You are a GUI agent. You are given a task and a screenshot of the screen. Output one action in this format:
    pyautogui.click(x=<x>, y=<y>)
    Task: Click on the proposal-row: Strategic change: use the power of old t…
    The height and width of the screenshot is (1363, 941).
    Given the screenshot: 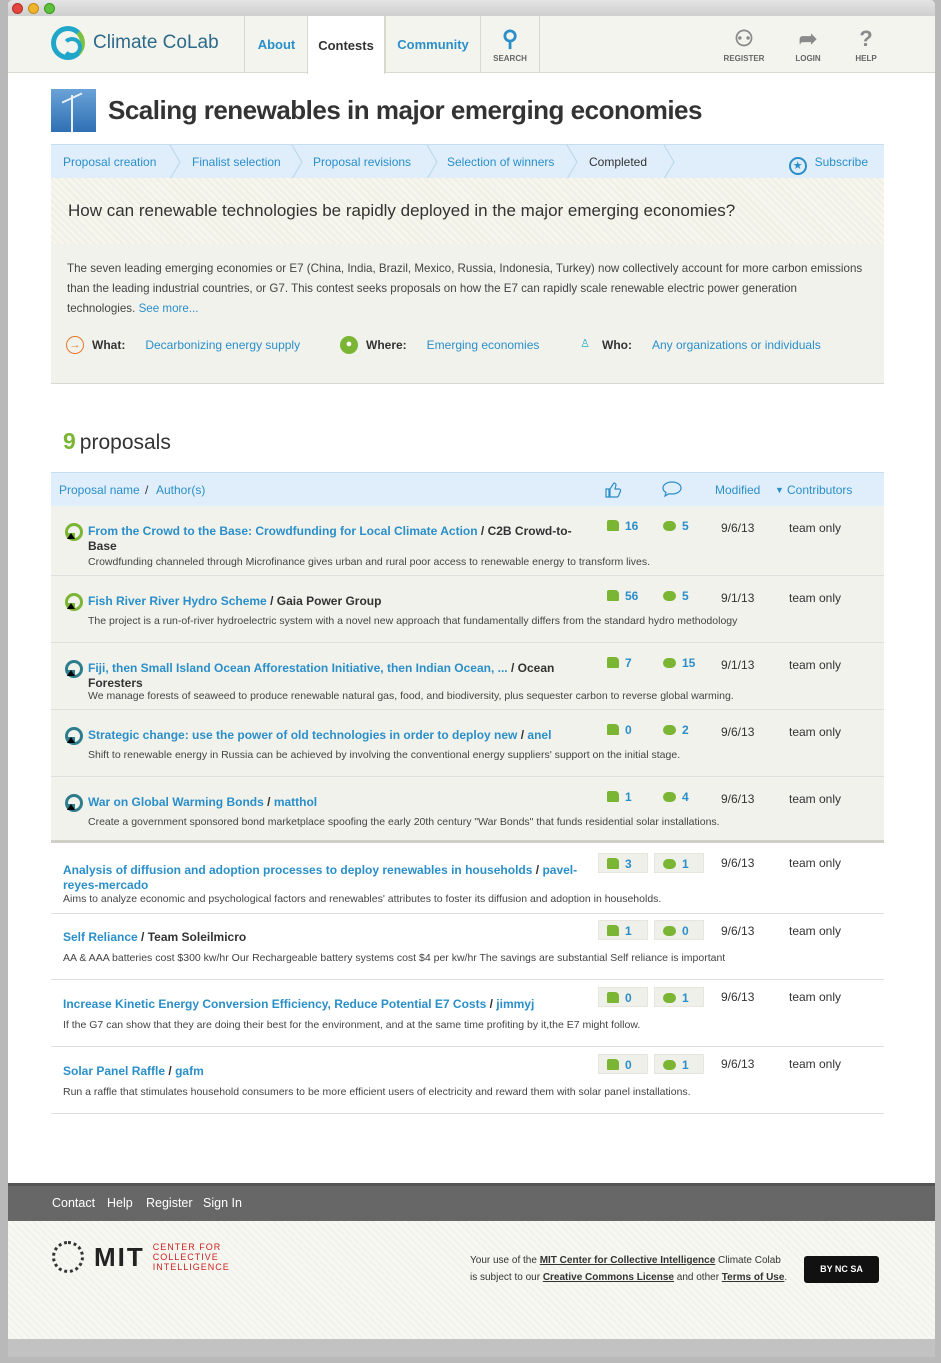 What is the action you would take?
    pyautogui.click(x=467, y=743)
    